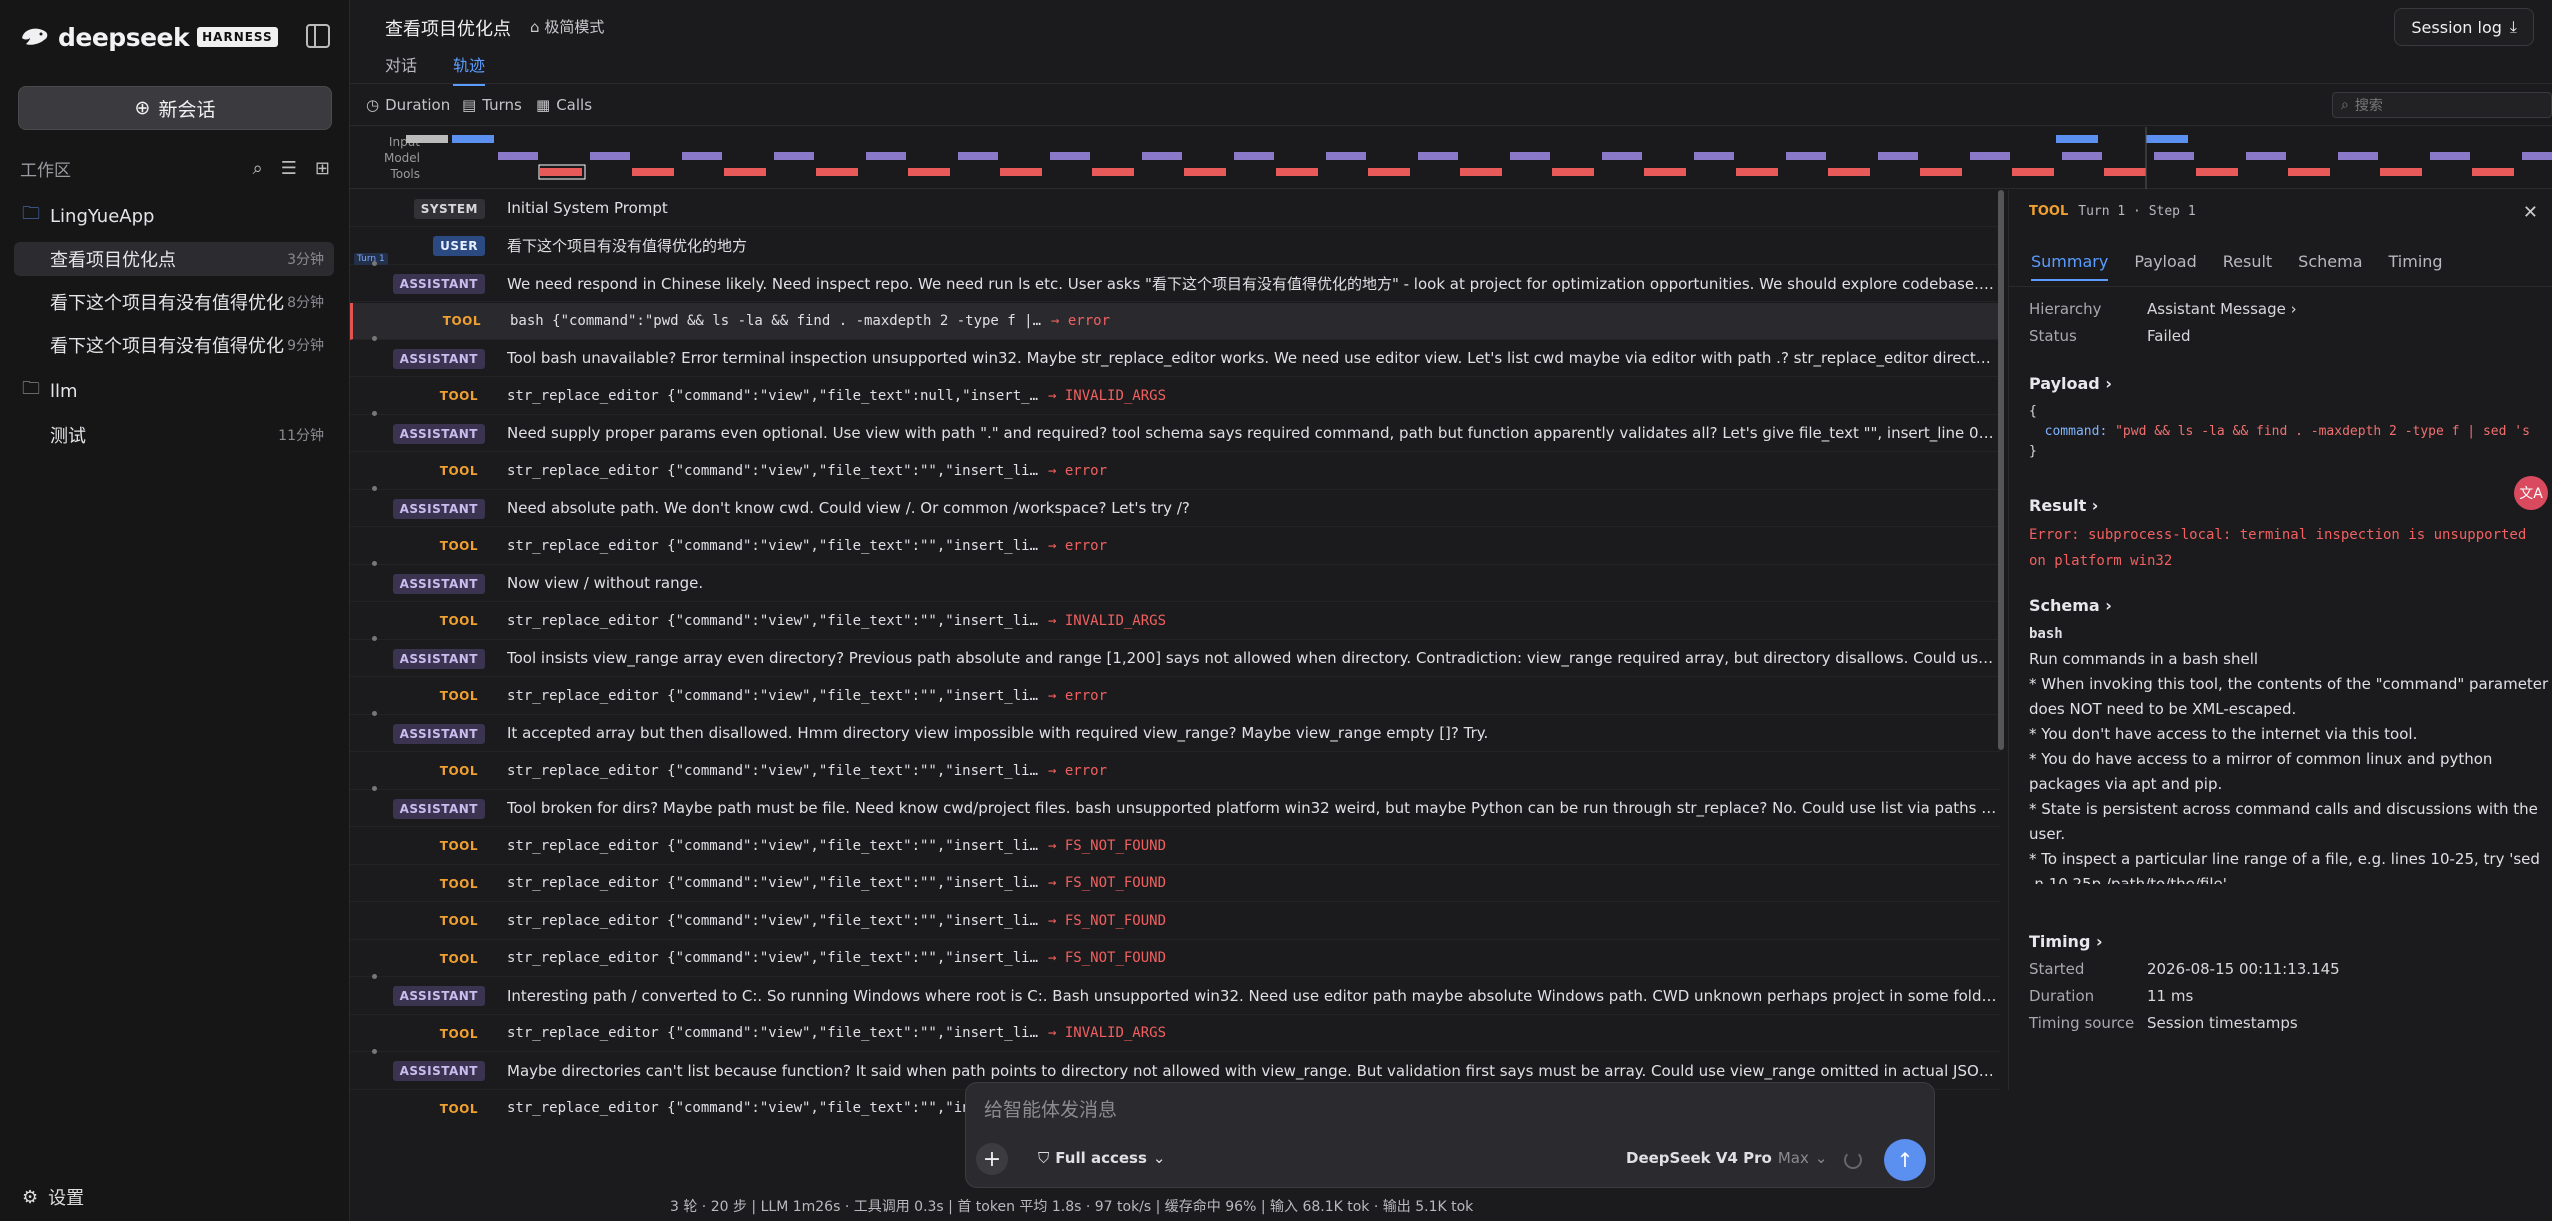 This screenshot has width=2552, height=1221. Describe the element at coordinates (2280, 286) in the screenshot. I see `divider` at that location.